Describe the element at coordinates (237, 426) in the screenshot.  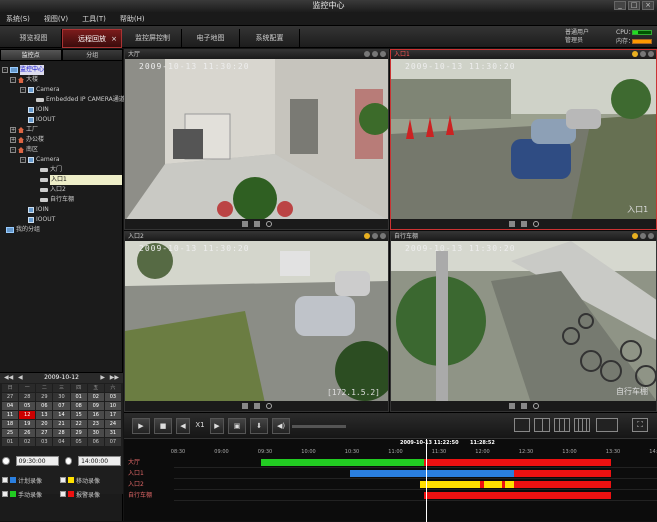
I see `snapshot-button: ▣` at that location.